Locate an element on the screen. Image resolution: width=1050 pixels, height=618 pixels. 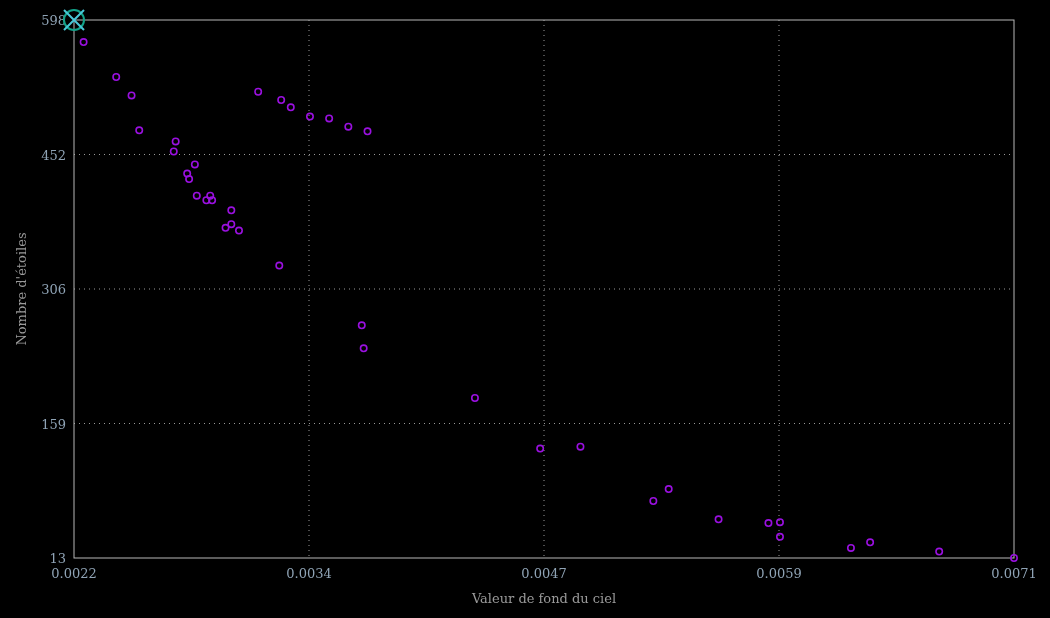
y-tick-label: 306 is located at coordinates (53, 289).